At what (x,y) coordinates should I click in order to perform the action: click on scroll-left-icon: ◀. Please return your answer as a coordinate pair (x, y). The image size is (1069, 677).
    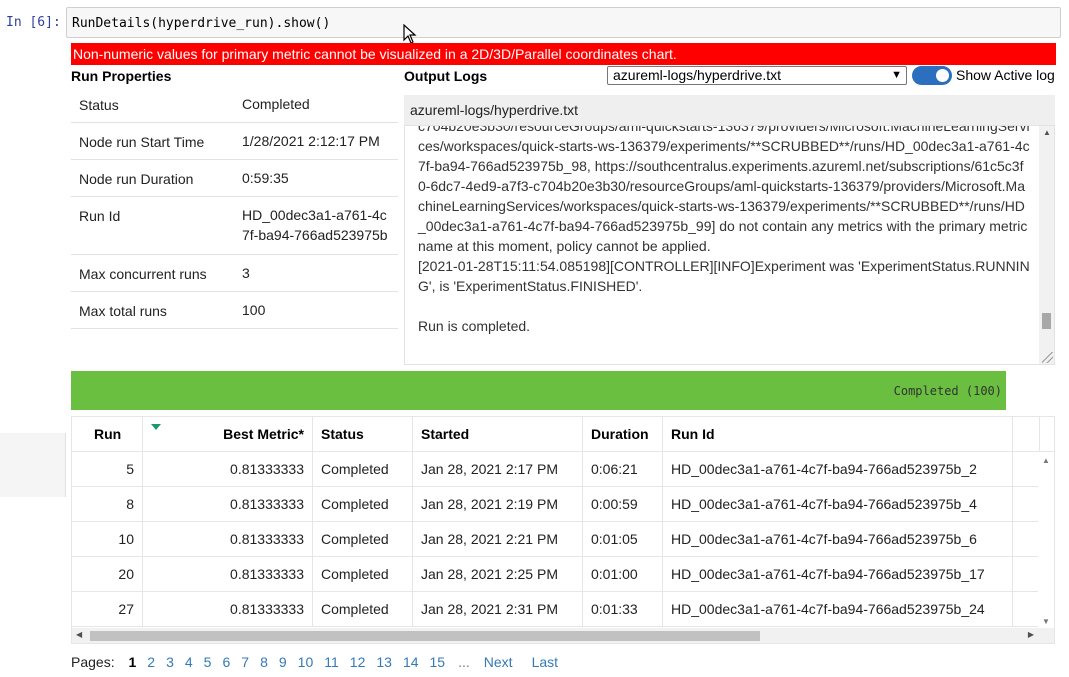
    Looking at the image, I should click on (79, 634).